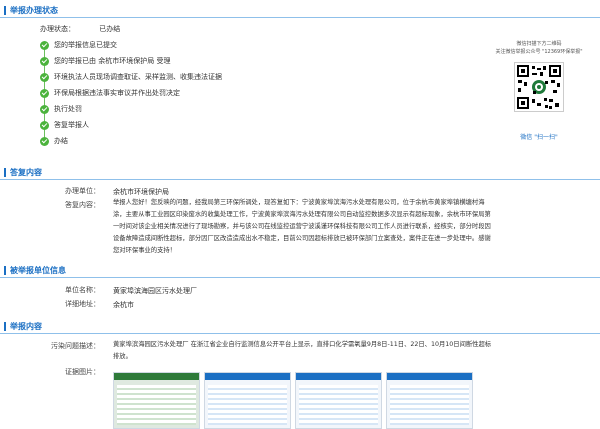  I want to click on status-label: 办理状态：, so click(57, 29).